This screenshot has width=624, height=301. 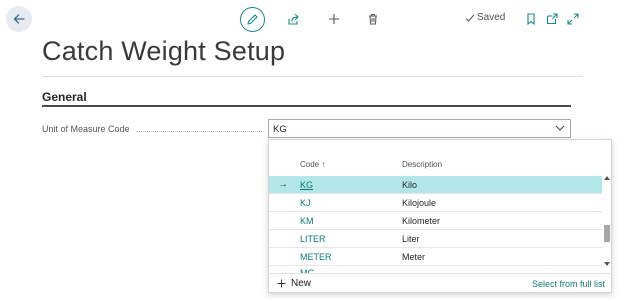 I want to click on row-code: KG, so click(x=306, y=185).